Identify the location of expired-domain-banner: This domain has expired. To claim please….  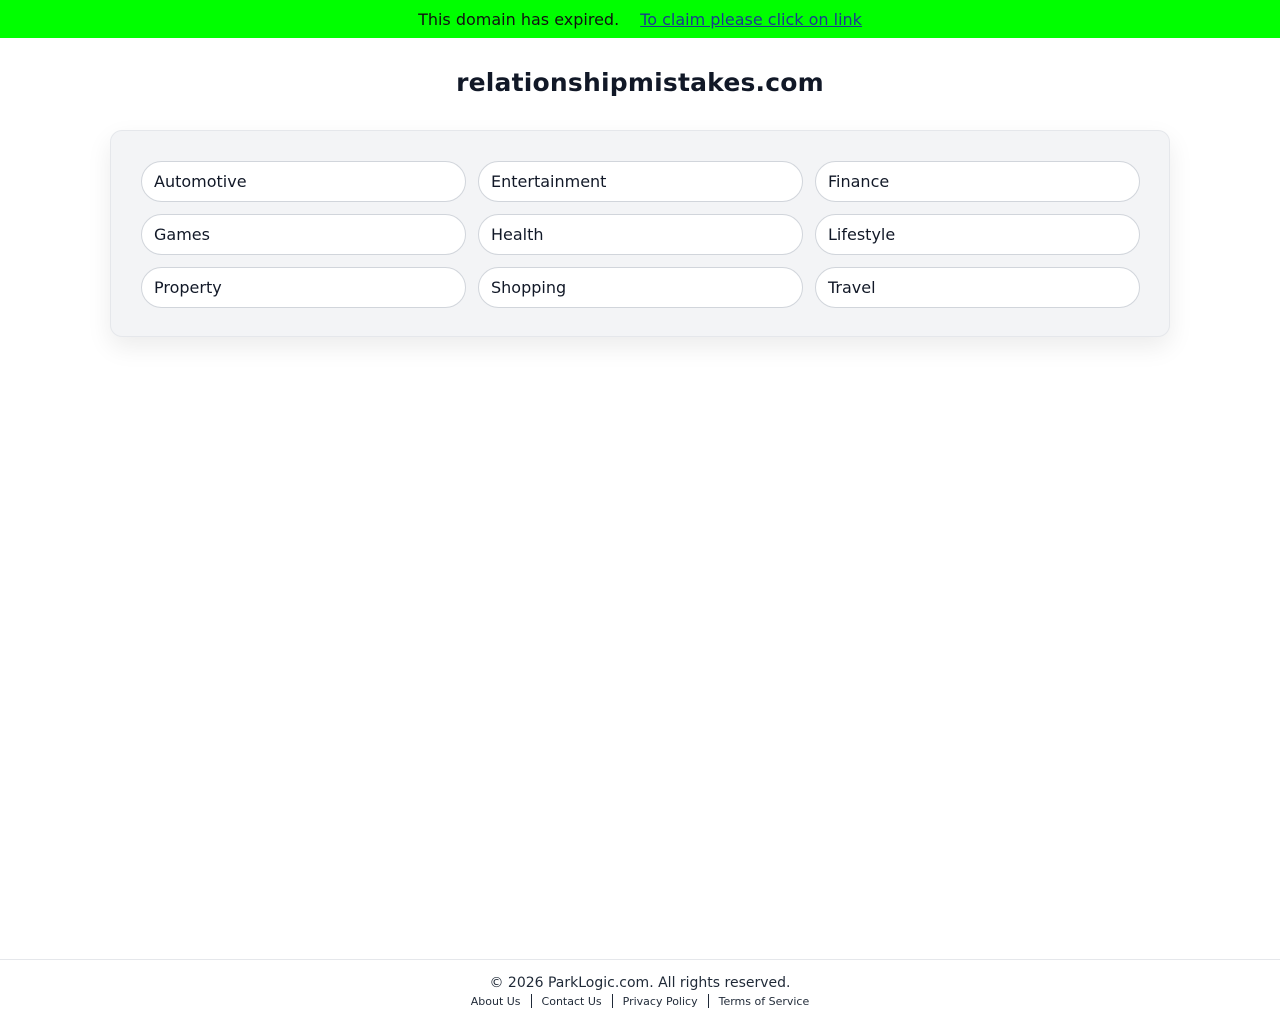
(640, 19).